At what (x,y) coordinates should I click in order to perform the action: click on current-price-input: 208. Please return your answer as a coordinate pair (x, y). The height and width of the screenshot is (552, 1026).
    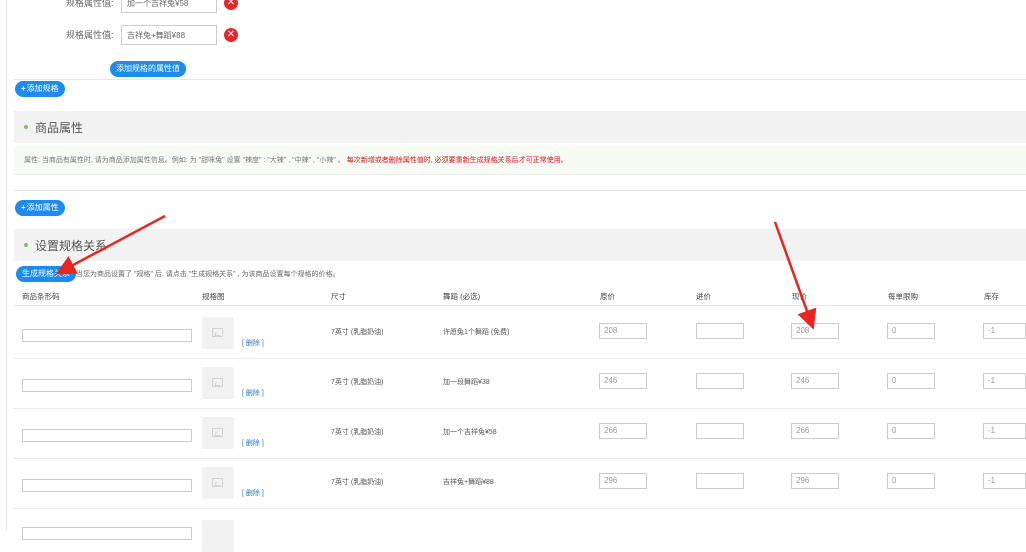
    Looking at the image, I should click on (815, 331).